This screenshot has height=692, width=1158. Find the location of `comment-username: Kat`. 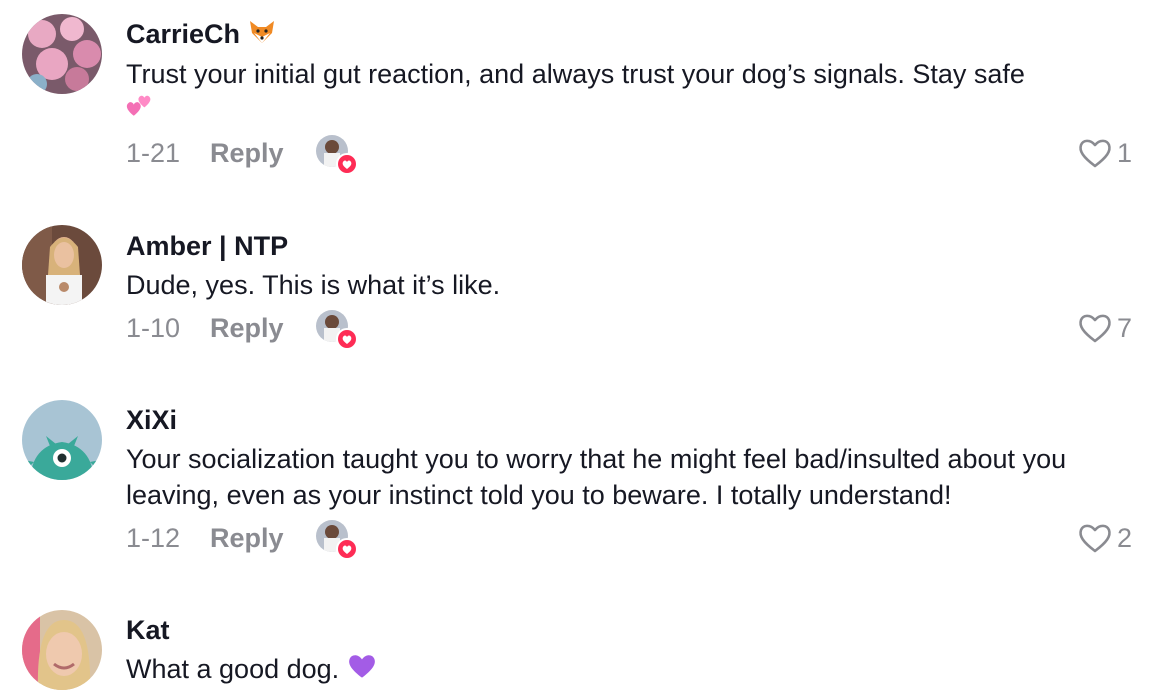

comment-username: Kat is located at coordinates (148, 630).